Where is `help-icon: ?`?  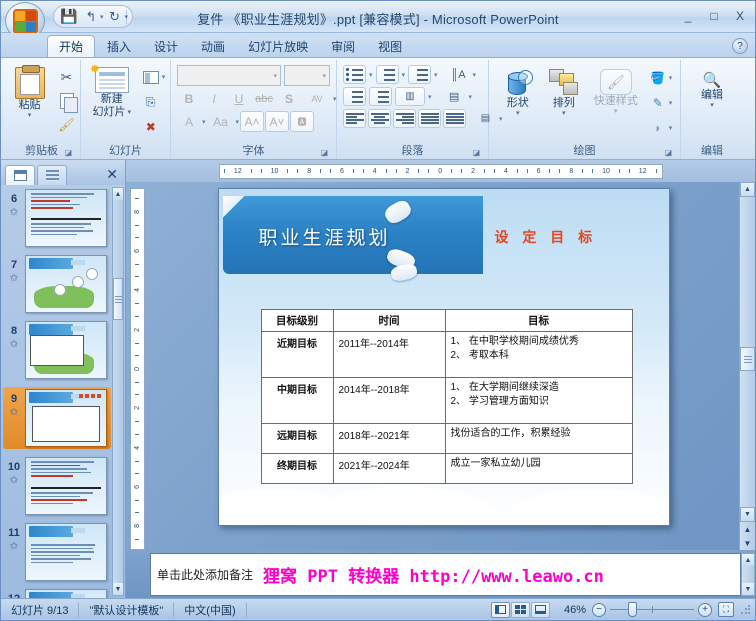
help-icon: ? is located at coordinates (740, 46).